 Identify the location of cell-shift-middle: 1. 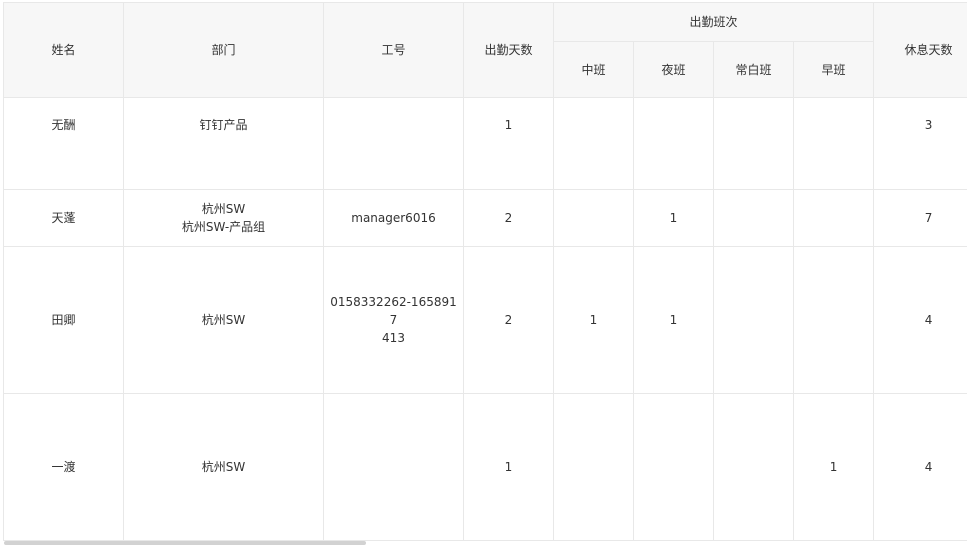
(593, 320).